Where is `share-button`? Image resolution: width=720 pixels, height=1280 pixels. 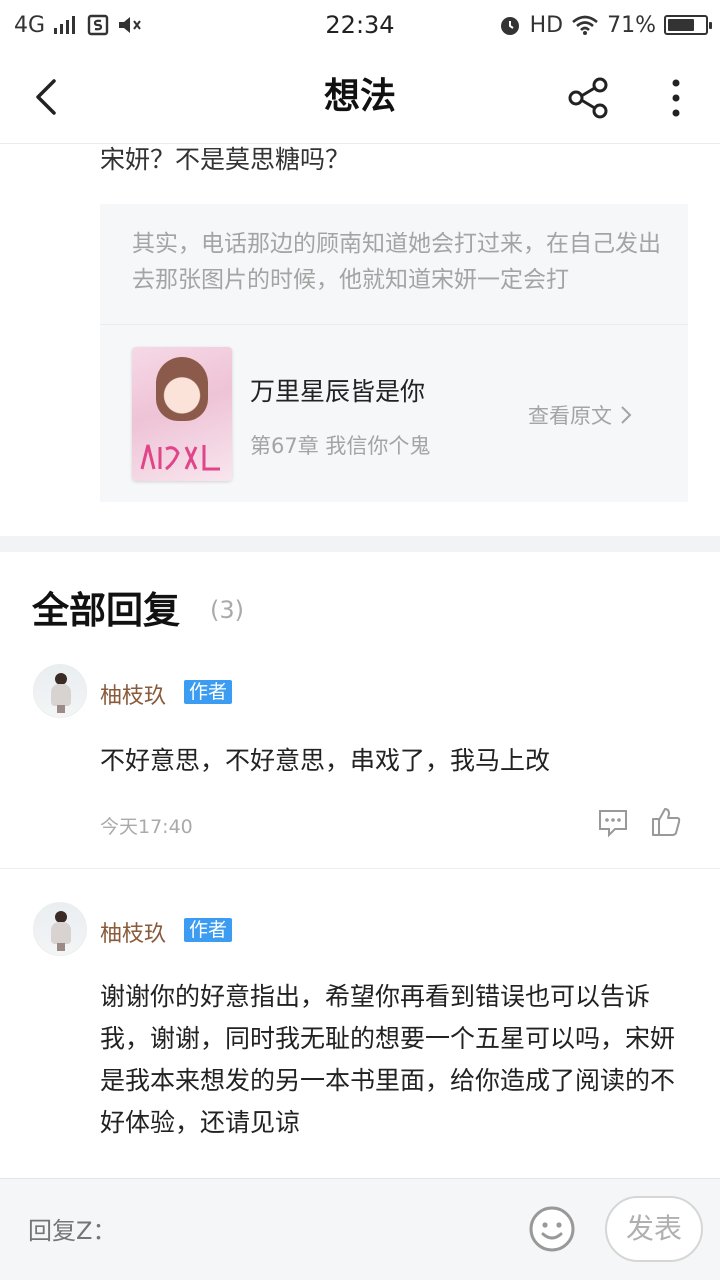 share-button is located at coordinates (588, 98).